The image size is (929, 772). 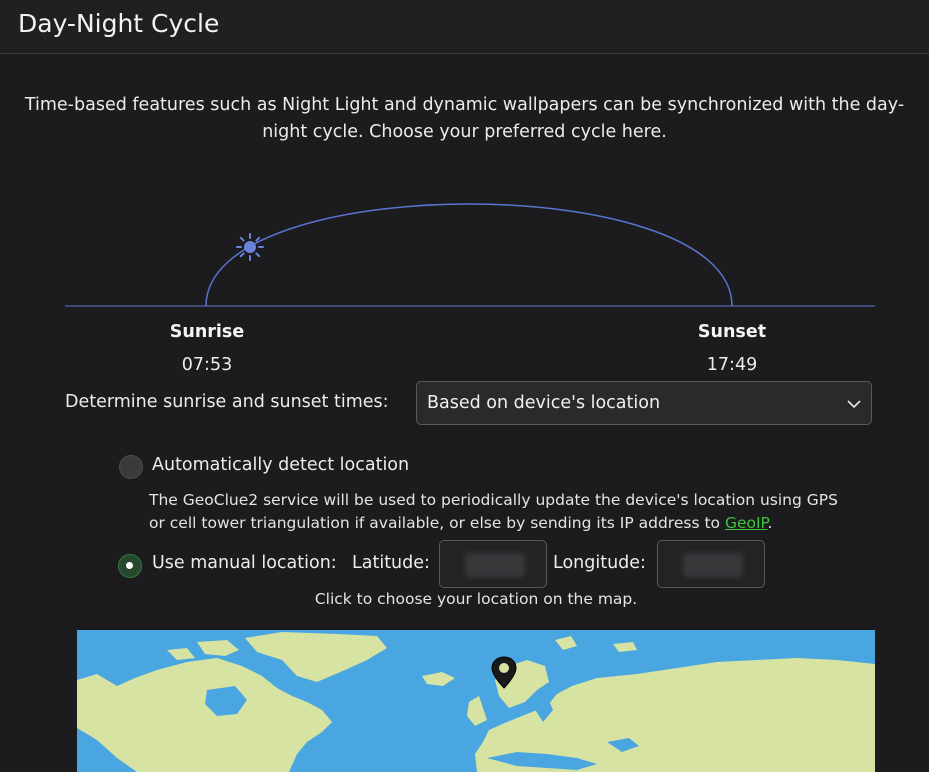 What do you see at coordinates (203, 650) in the screenshot?
I see `canadian-islands-land` at bounding box center [203, 650].